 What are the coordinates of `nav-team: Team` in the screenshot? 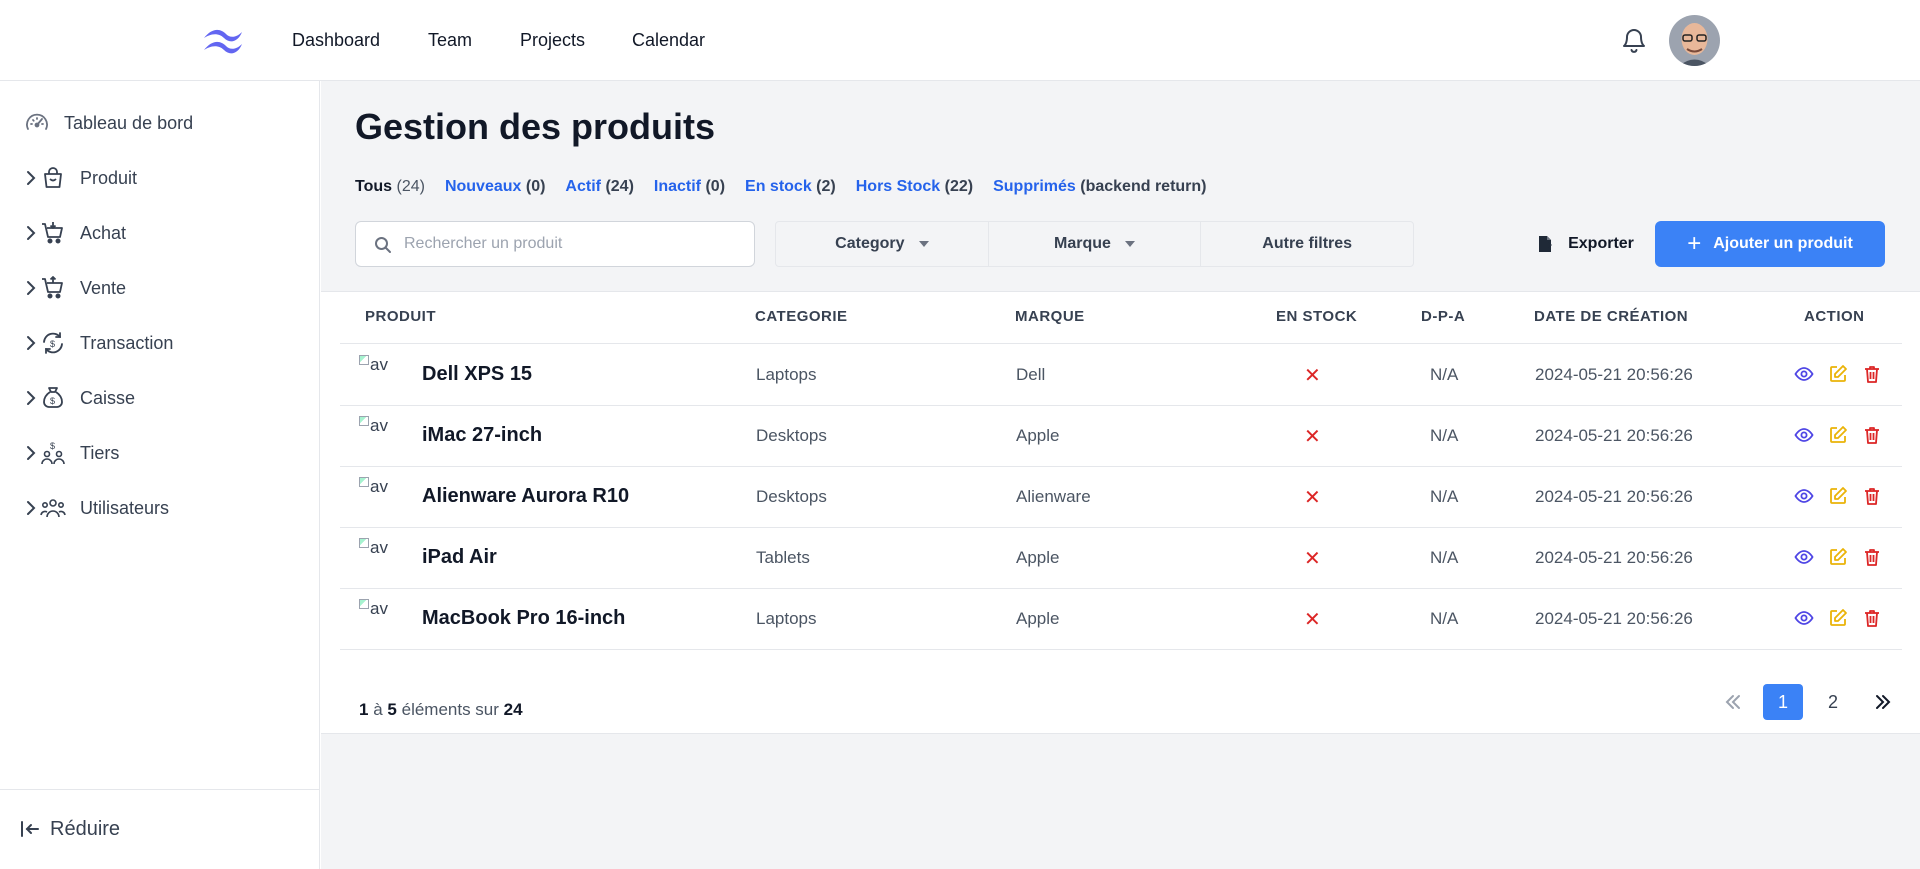 It's located at (450, 40).